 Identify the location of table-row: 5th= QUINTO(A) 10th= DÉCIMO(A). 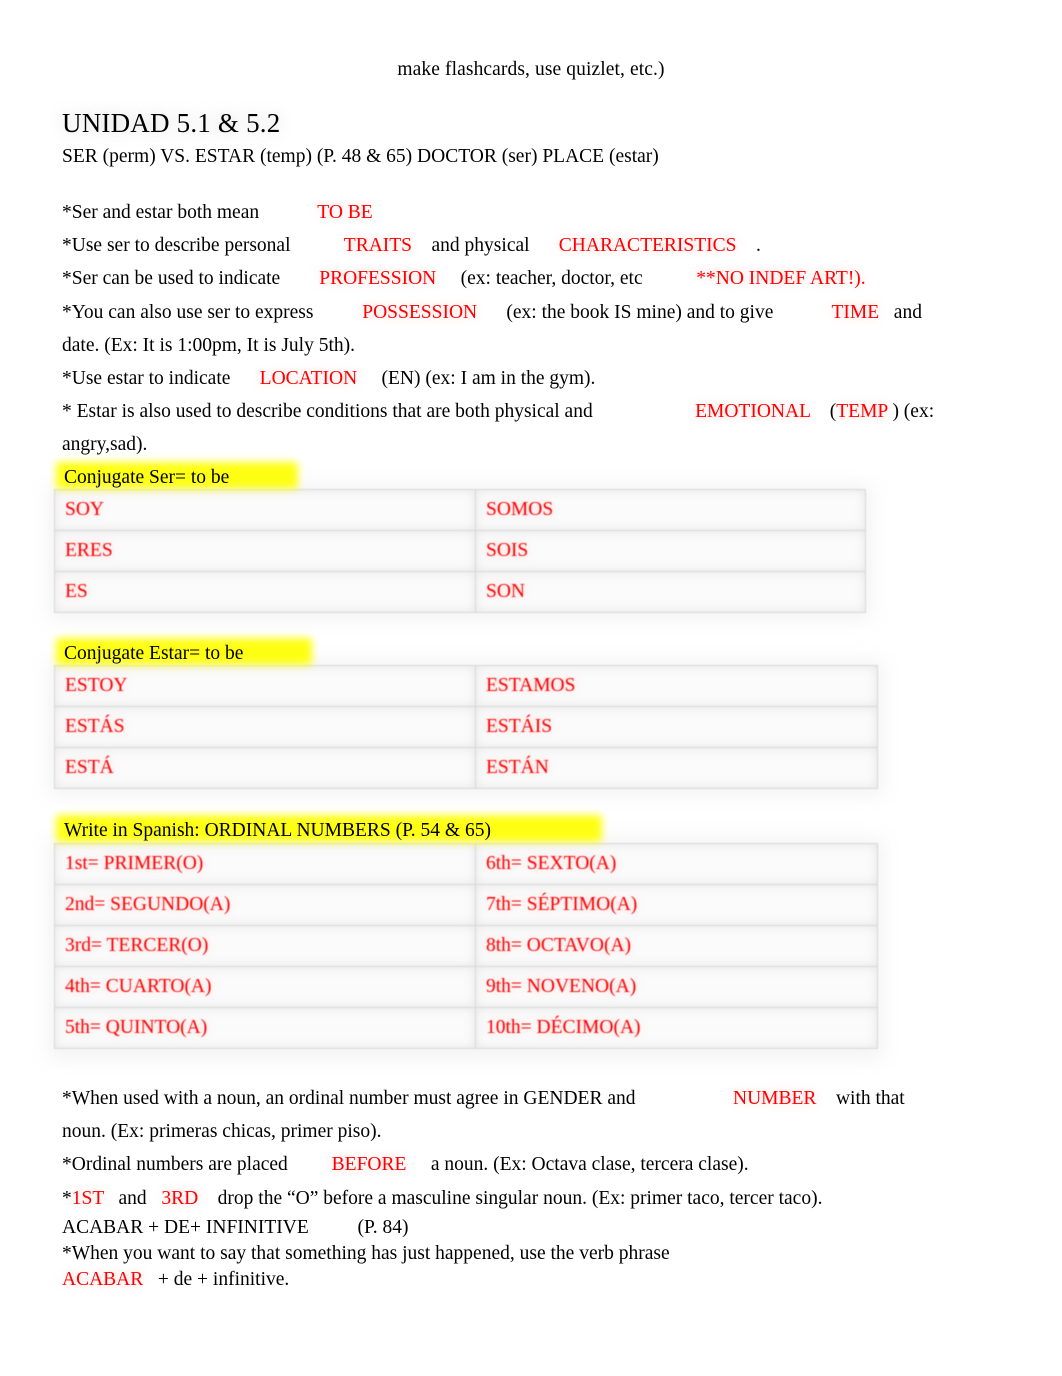
(466, 1028).